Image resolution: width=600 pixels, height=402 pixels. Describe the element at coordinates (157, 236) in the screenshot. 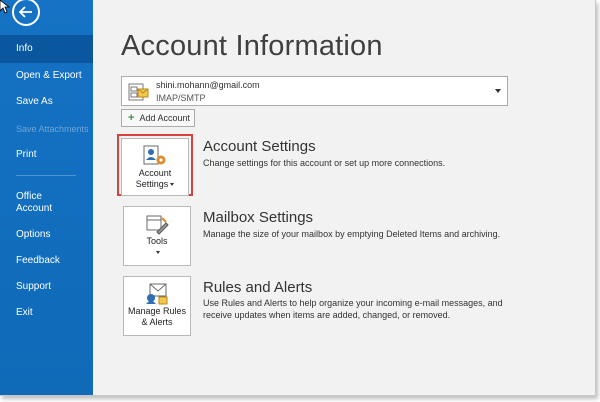

I see `tools-button: Tools` at that location.